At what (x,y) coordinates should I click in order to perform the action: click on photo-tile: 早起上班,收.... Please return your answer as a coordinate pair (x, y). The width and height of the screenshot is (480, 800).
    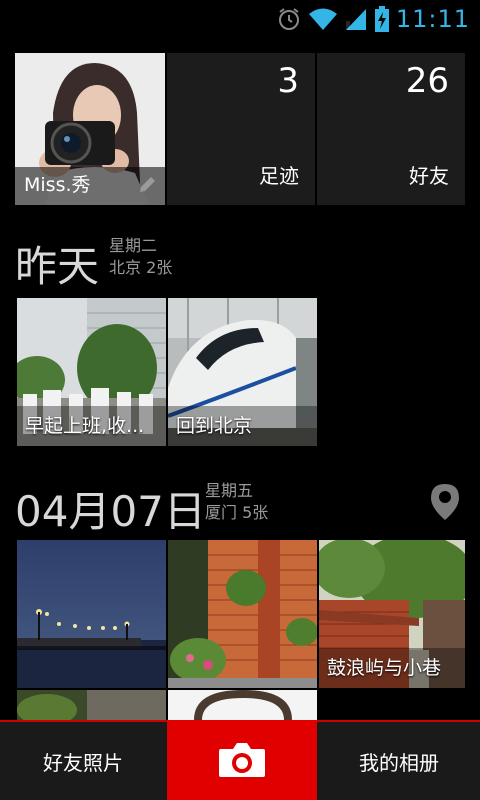
    Looking at the image, I should click on (91, 372).